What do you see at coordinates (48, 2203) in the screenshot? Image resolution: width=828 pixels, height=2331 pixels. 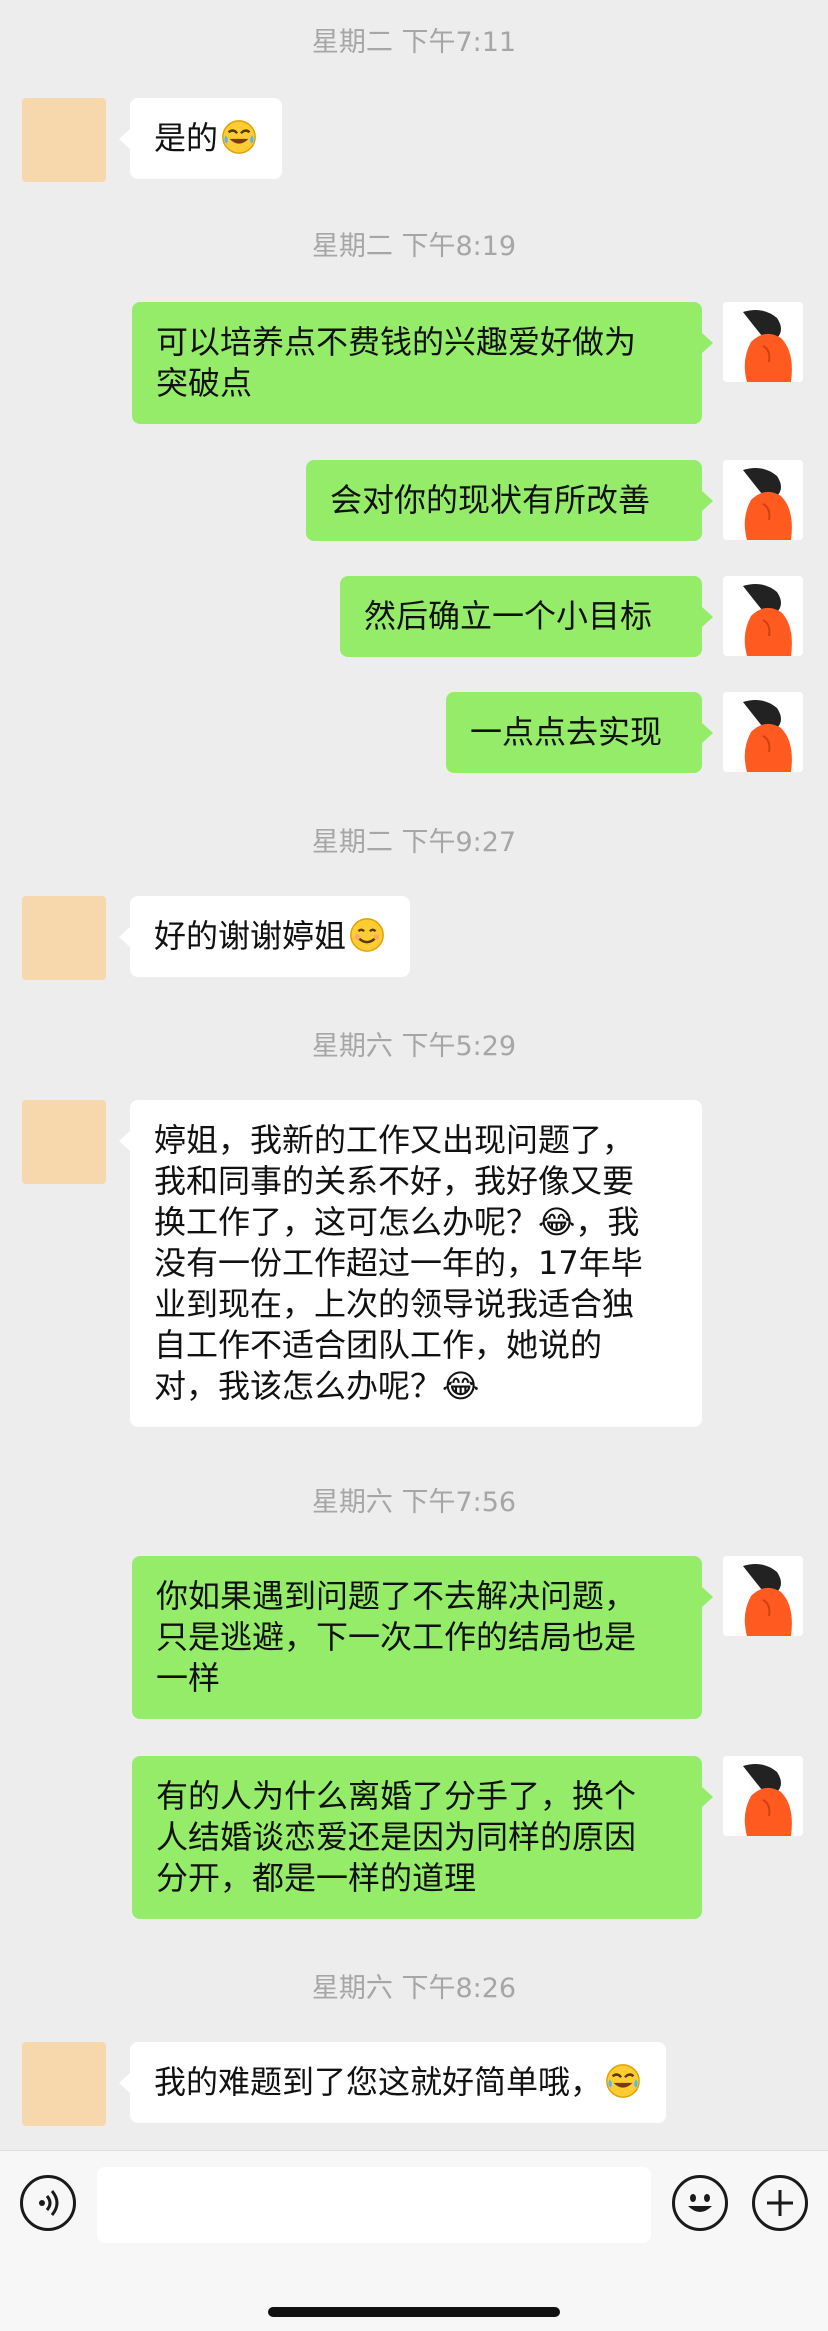 I see `voice-icon` at bounding box center [48, 2203].